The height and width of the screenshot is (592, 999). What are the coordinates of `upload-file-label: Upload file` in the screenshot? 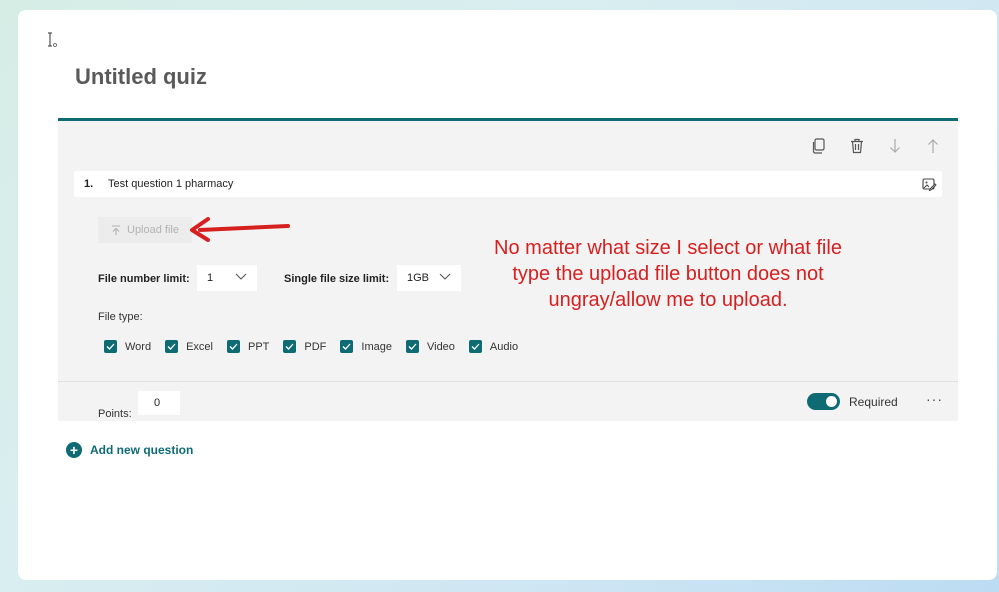 It's located at (153, 230).